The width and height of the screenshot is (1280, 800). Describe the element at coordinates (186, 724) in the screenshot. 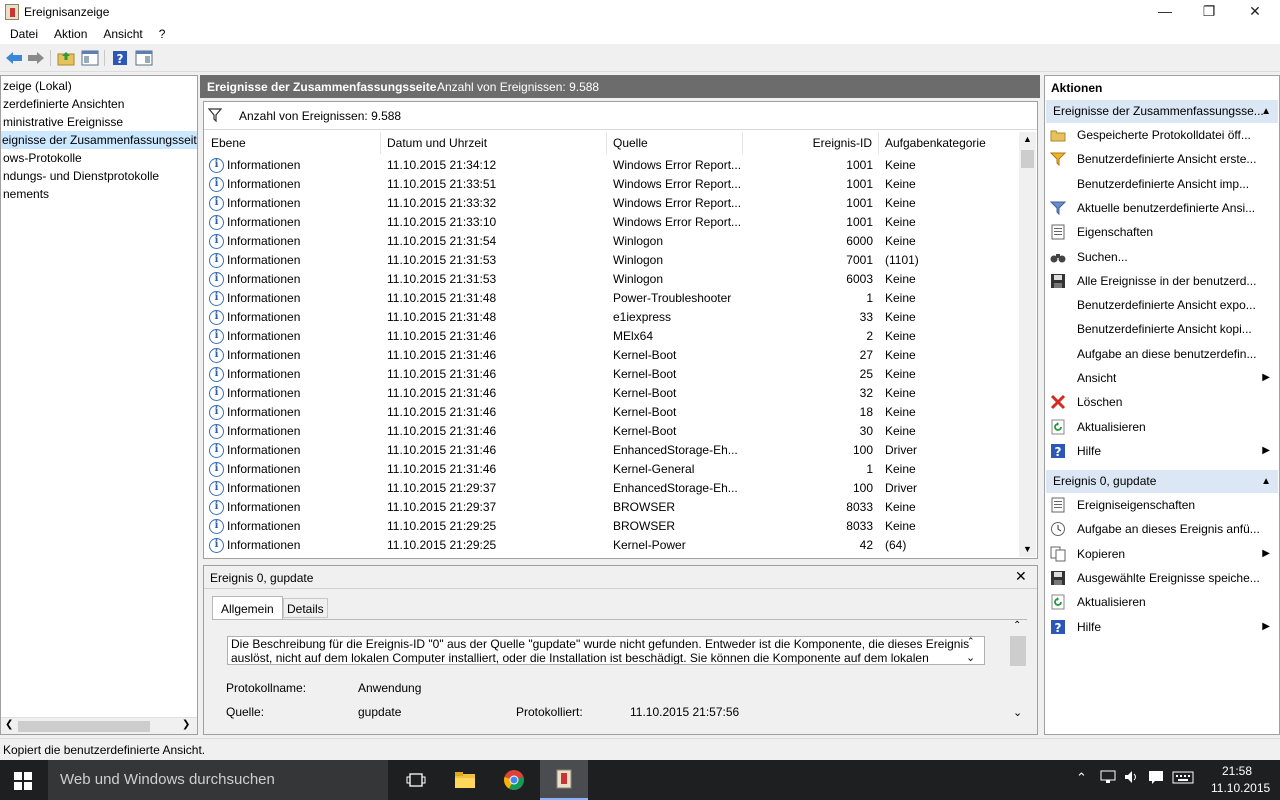

I see `scroll-right-icon: ❯` at that location.